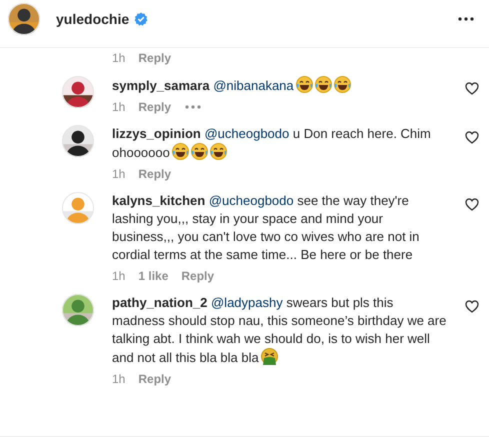 The width and height of the screenshot is (489, 437). I want to click on likes-link: 1 like, so click(153, 276).